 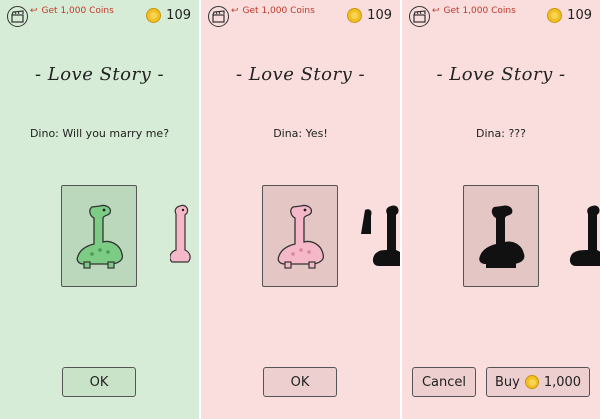 I want to click on pink-dino-icon, so click(x=301, y=236).